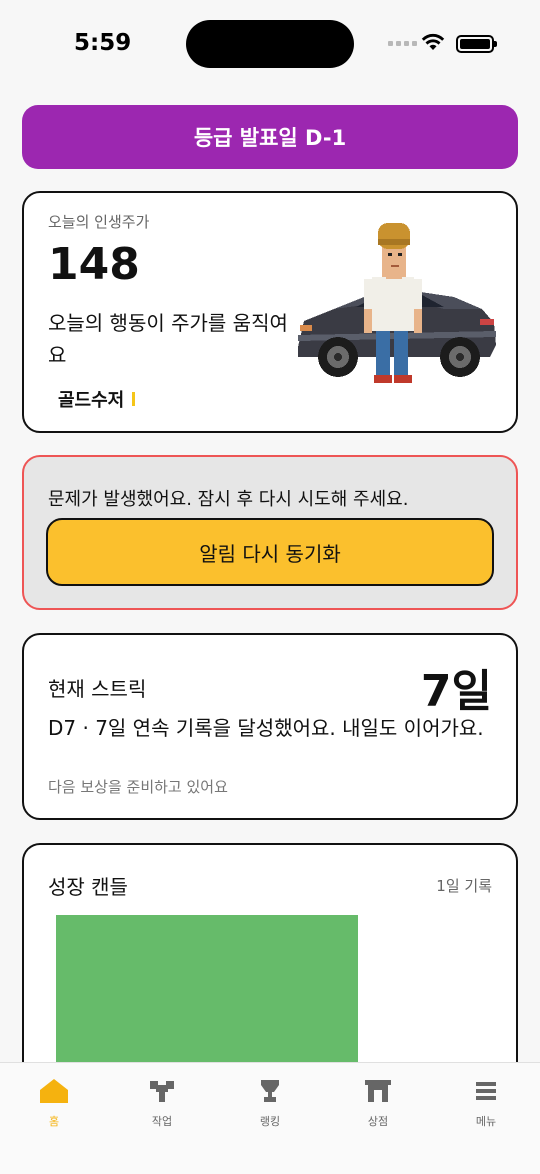 The image size is (540, 1174). Describe the element at coordinates (168, 339) in the screenshot. I see `stock-description: 오늘의 행동이 주가를 움직여요` at that location.